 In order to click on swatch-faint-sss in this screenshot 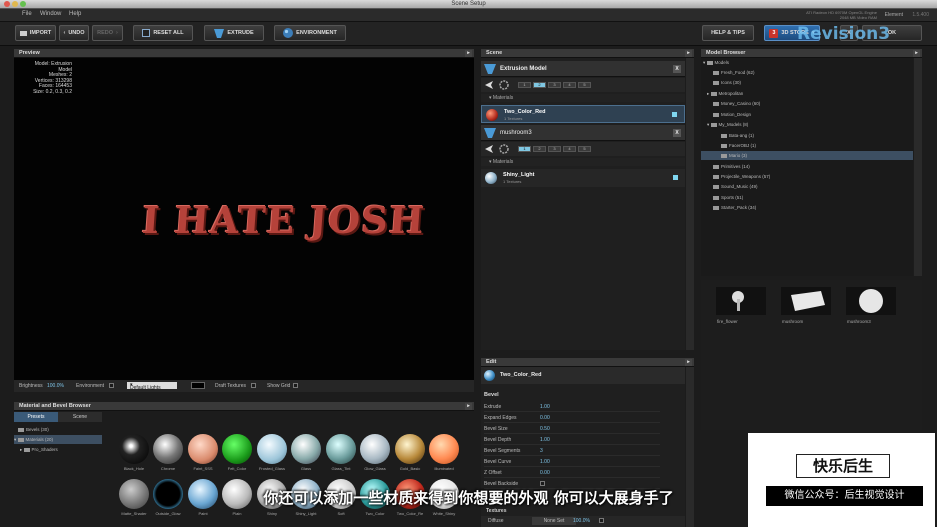, I will do `click(203, 449)`.